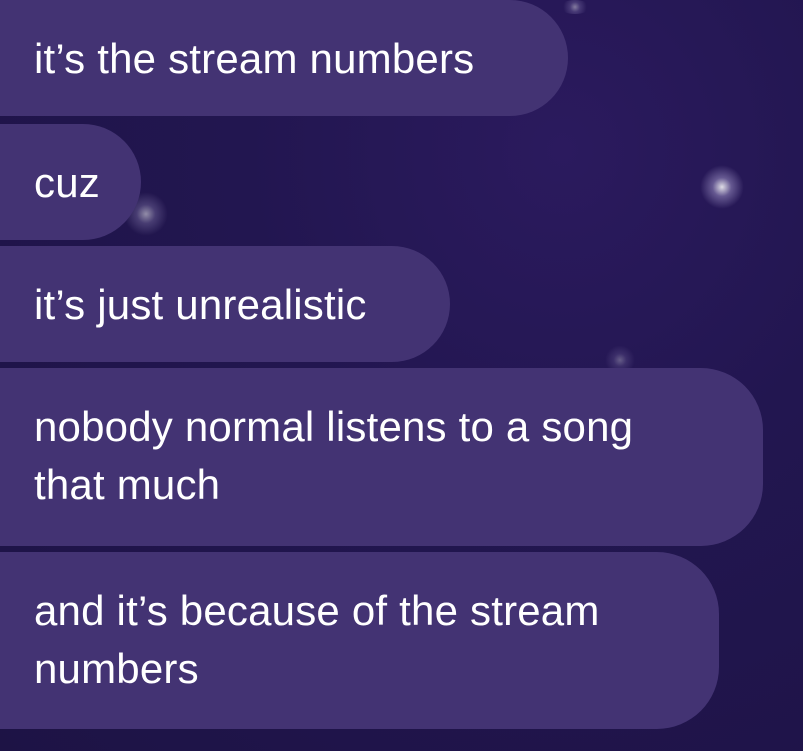 The height and width of the screenshot is (751, 803). I want to click on message-bubble: cuz, so click(70, 182).